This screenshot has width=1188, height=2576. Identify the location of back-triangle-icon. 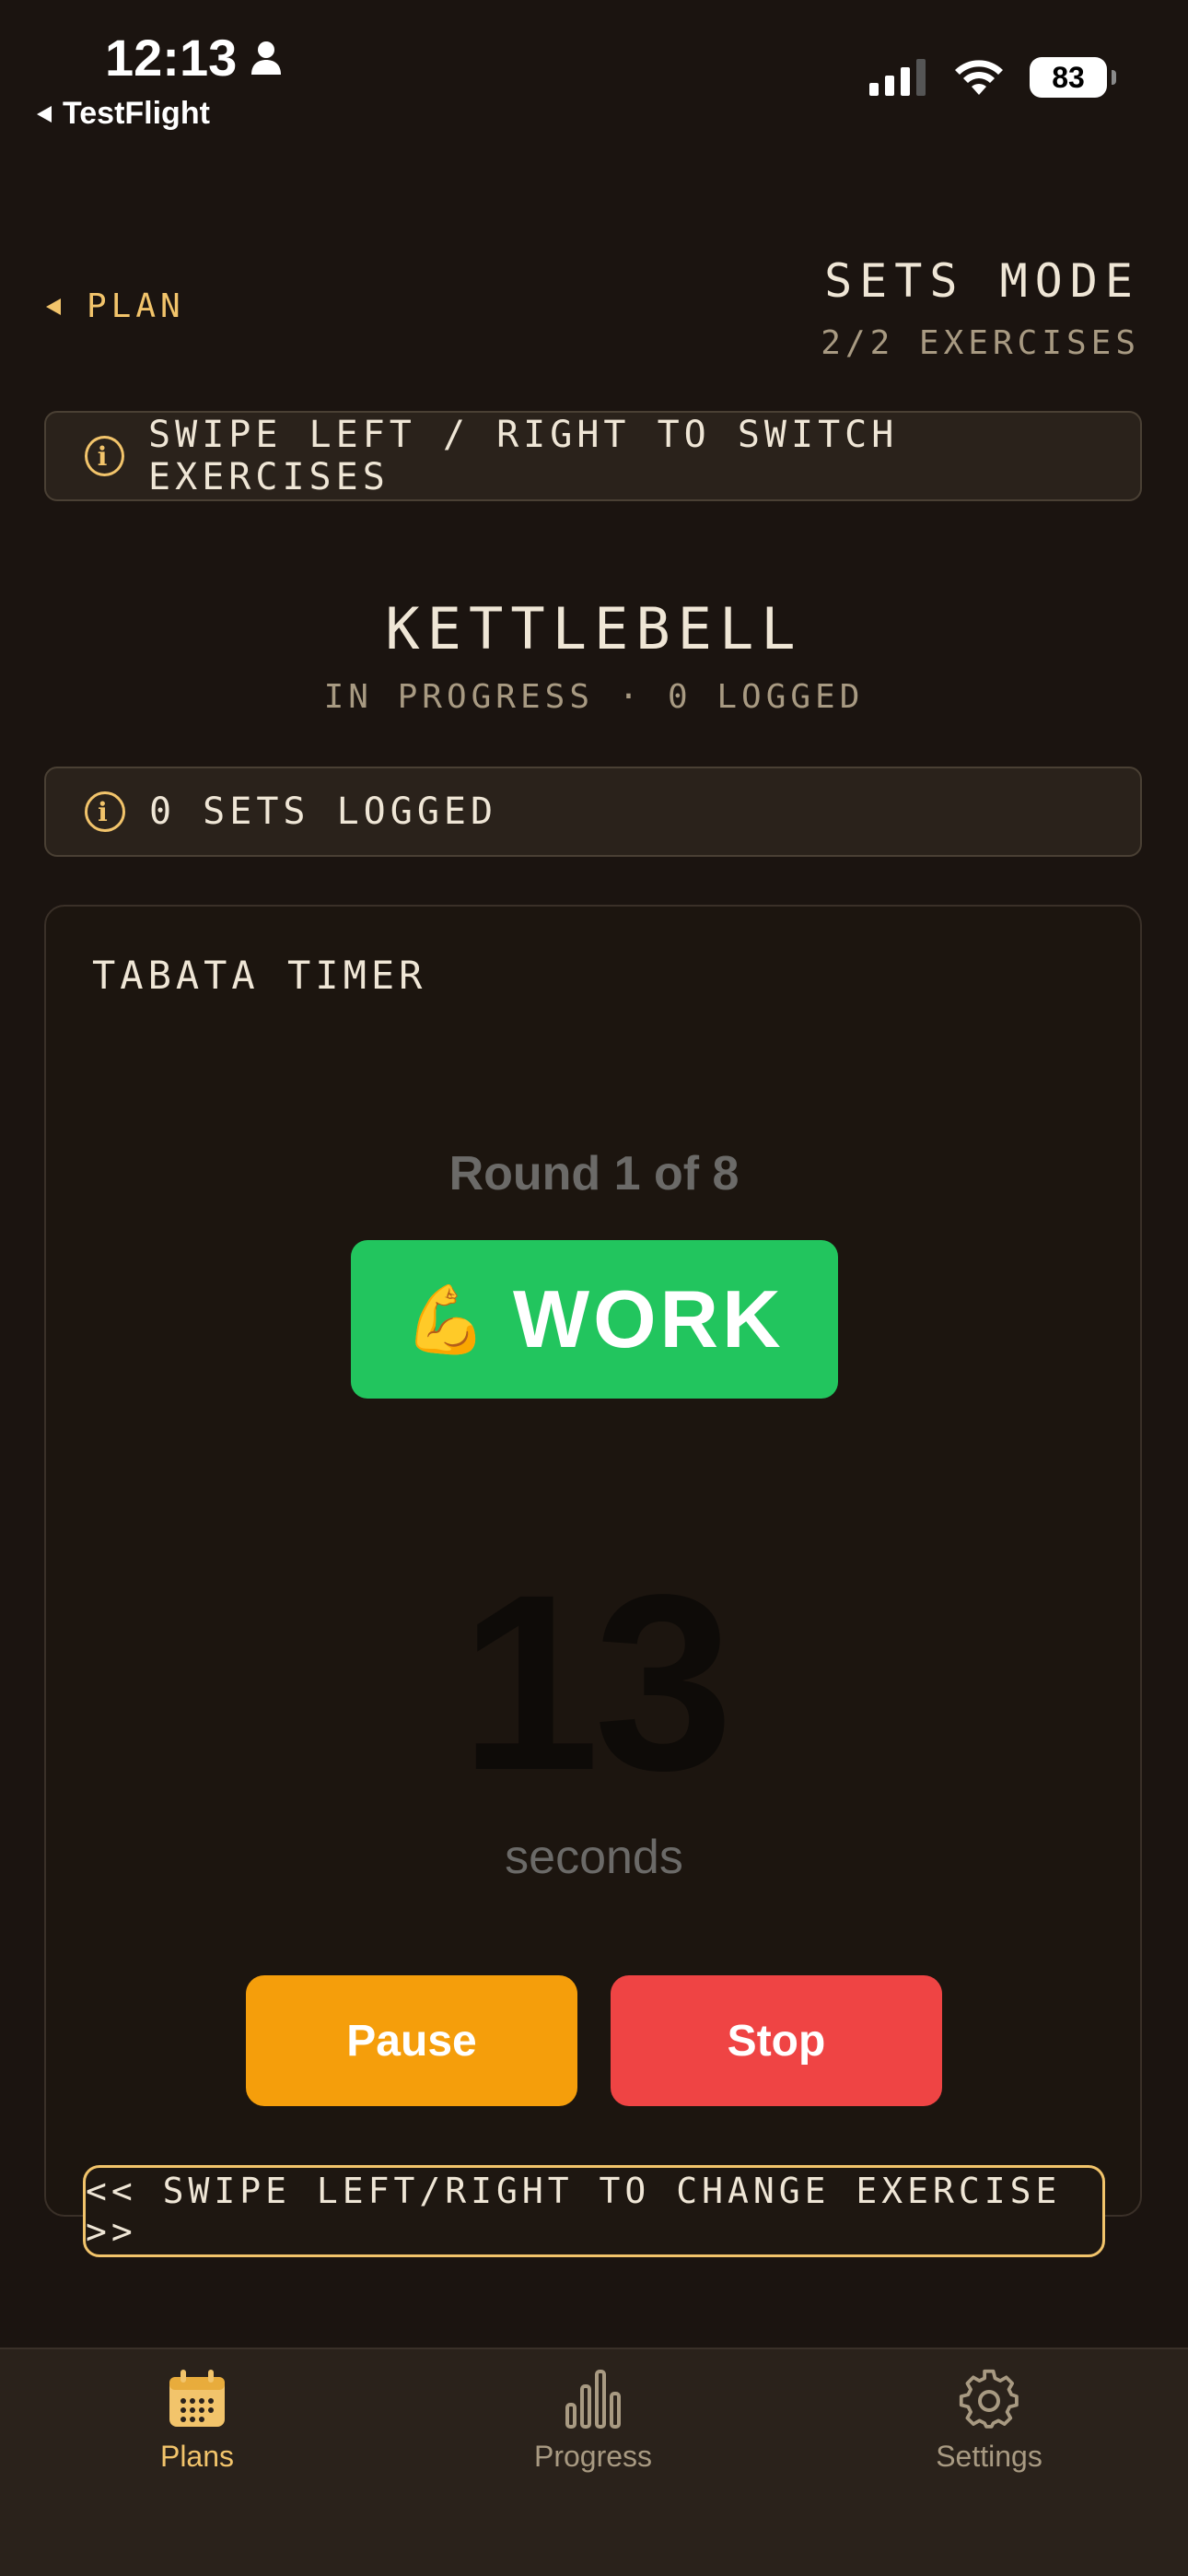
(44, 114).